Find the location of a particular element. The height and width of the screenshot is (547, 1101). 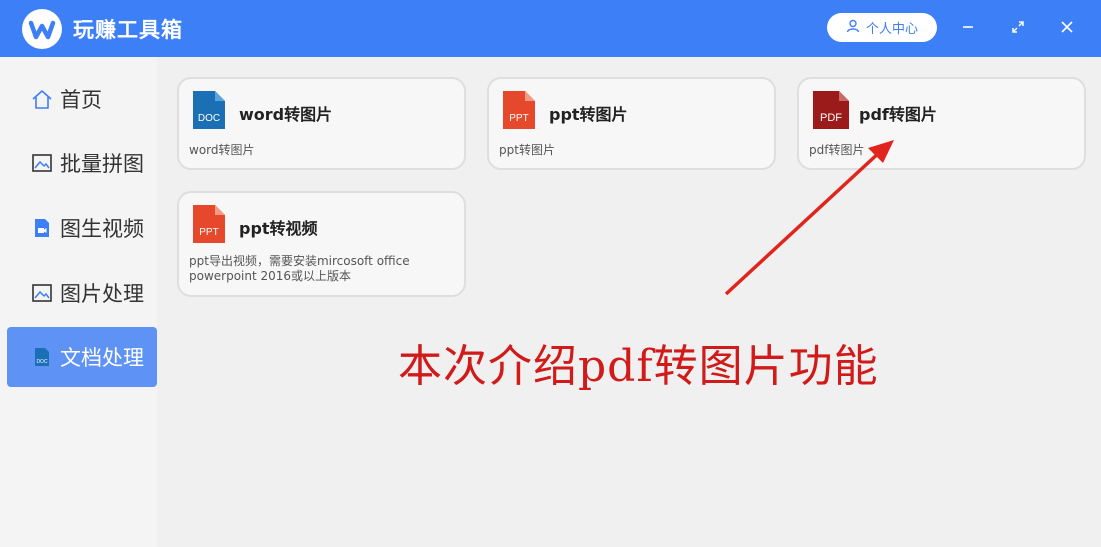

close-button is located at coordinates (1067, 27).